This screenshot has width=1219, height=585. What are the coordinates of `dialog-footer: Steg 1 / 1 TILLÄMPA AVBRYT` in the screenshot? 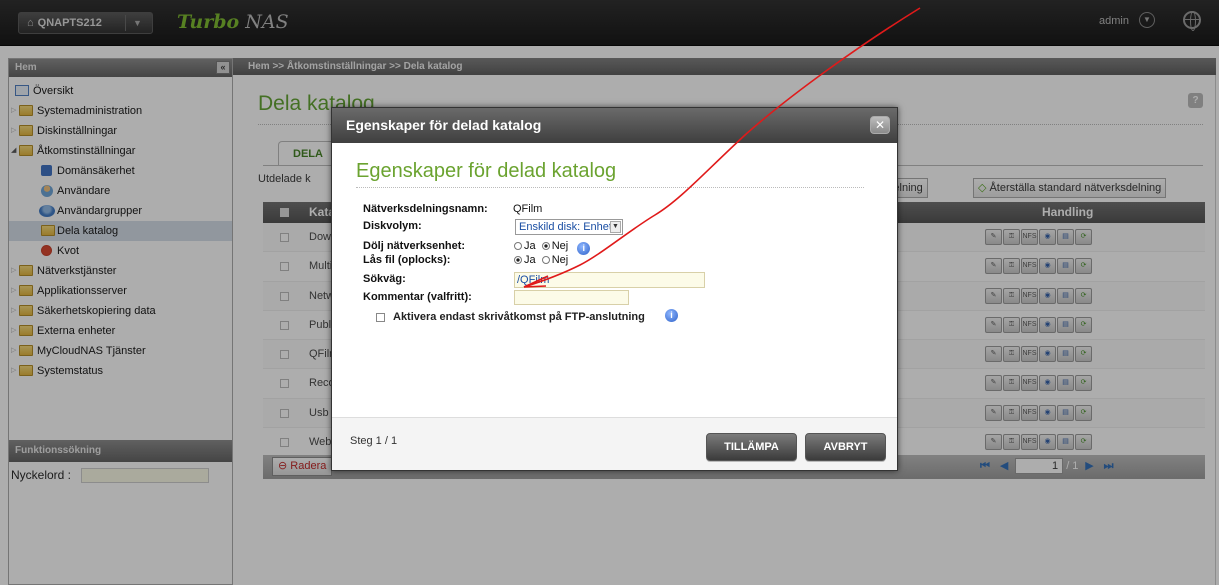 It's located at (614, 443).